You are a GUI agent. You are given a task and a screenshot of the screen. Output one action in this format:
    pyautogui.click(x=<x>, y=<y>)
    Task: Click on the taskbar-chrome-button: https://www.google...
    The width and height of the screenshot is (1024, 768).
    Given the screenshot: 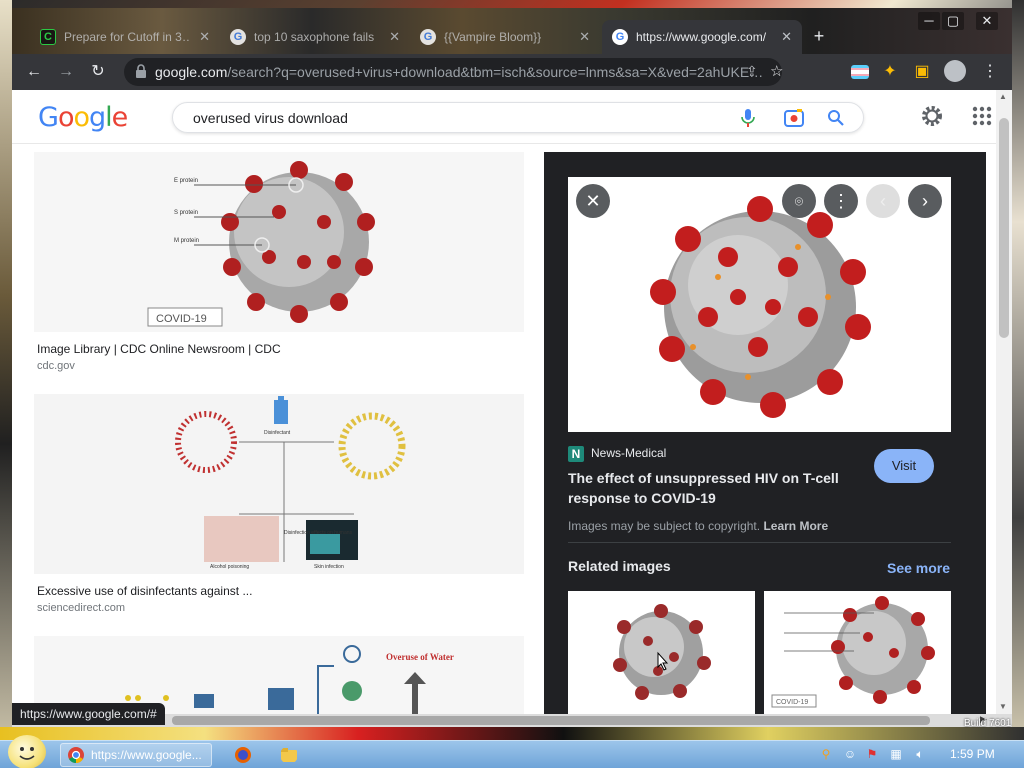 What is the action you would take?
    pyautogui.click(x=136, y=755)
    